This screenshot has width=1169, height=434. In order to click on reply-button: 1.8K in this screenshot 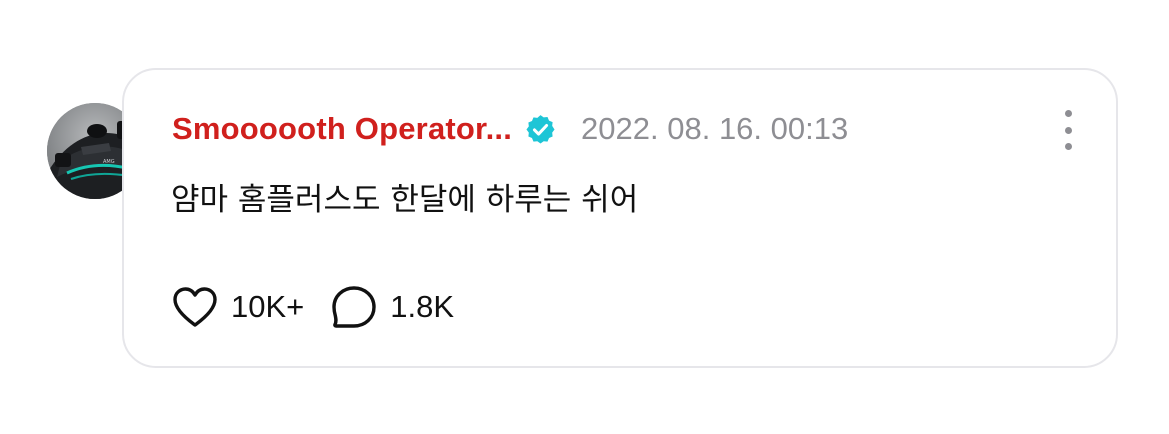, I will do `click(392, 307)`.